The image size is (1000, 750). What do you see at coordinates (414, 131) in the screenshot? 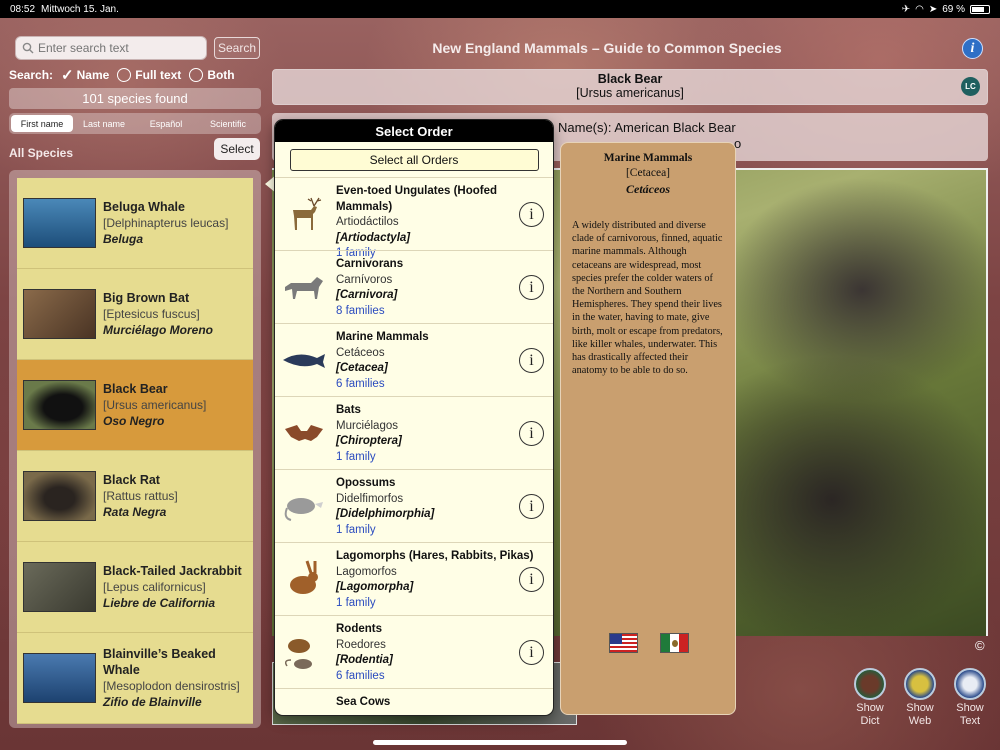
I see `popover-title: Select Order` at bounding box center [414, 131].